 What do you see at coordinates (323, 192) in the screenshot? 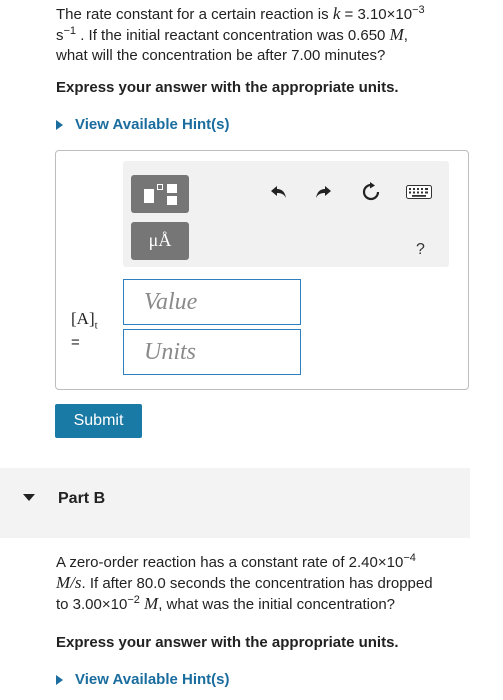
I see `redo-icon` at bounding box center [323, 192].